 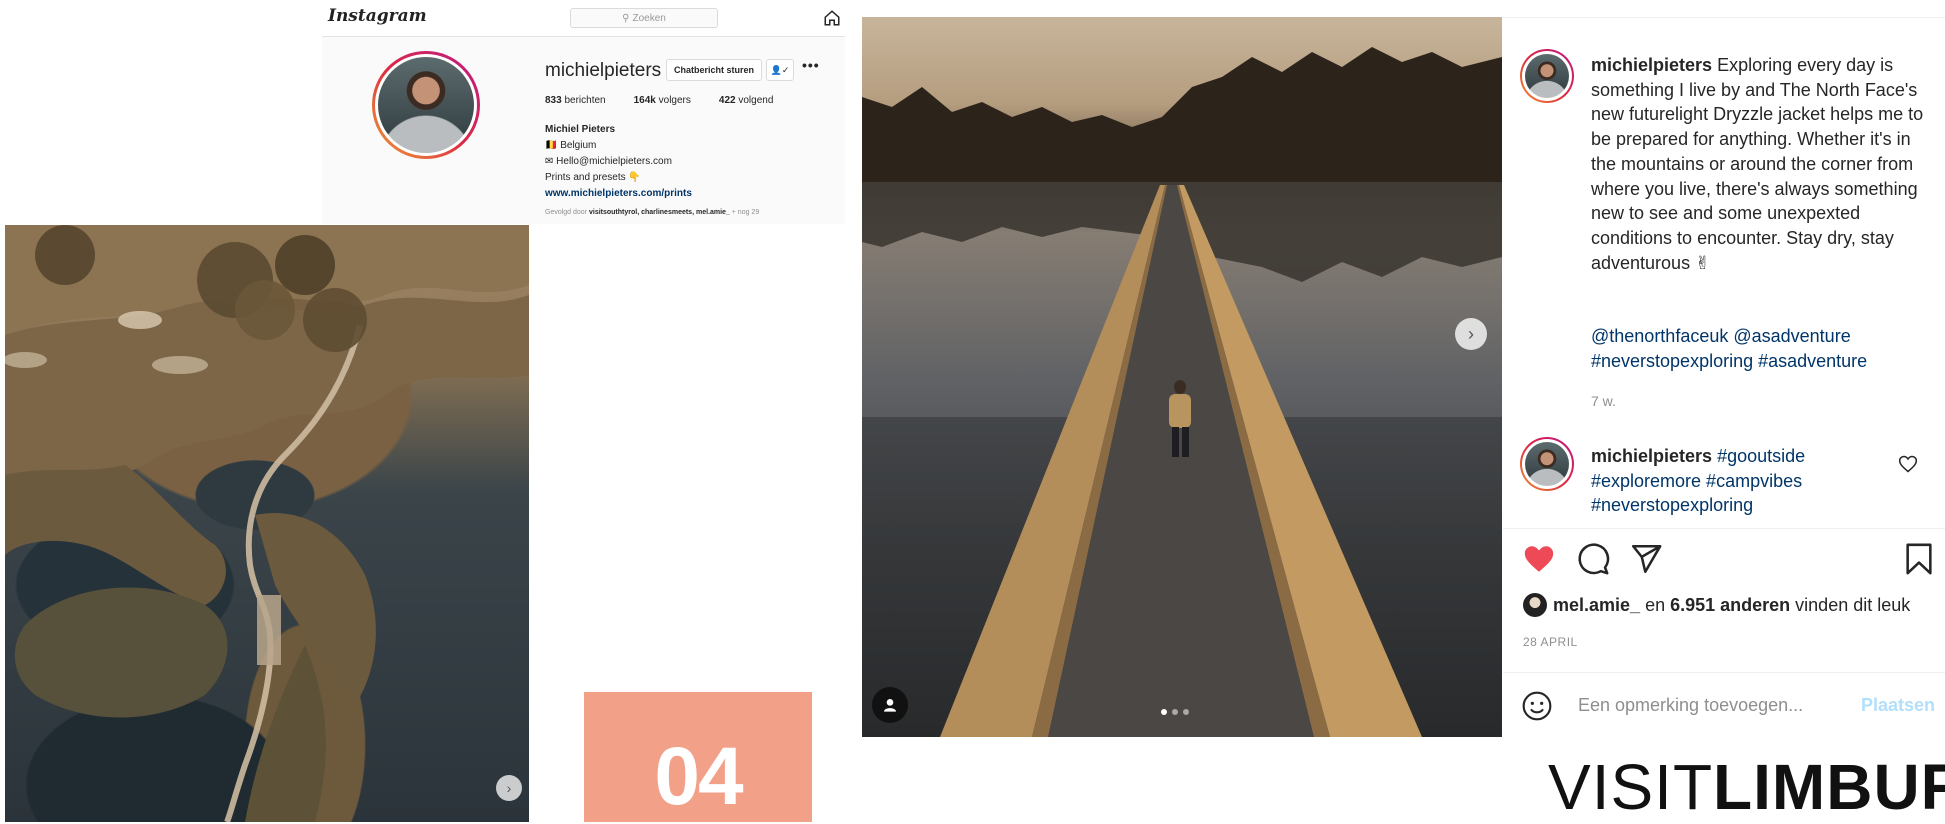 What do you see at coordinates (1603, 401) in the screenshot?
I see `caption-age: 7 w.` at bounding box center [1603, 401].